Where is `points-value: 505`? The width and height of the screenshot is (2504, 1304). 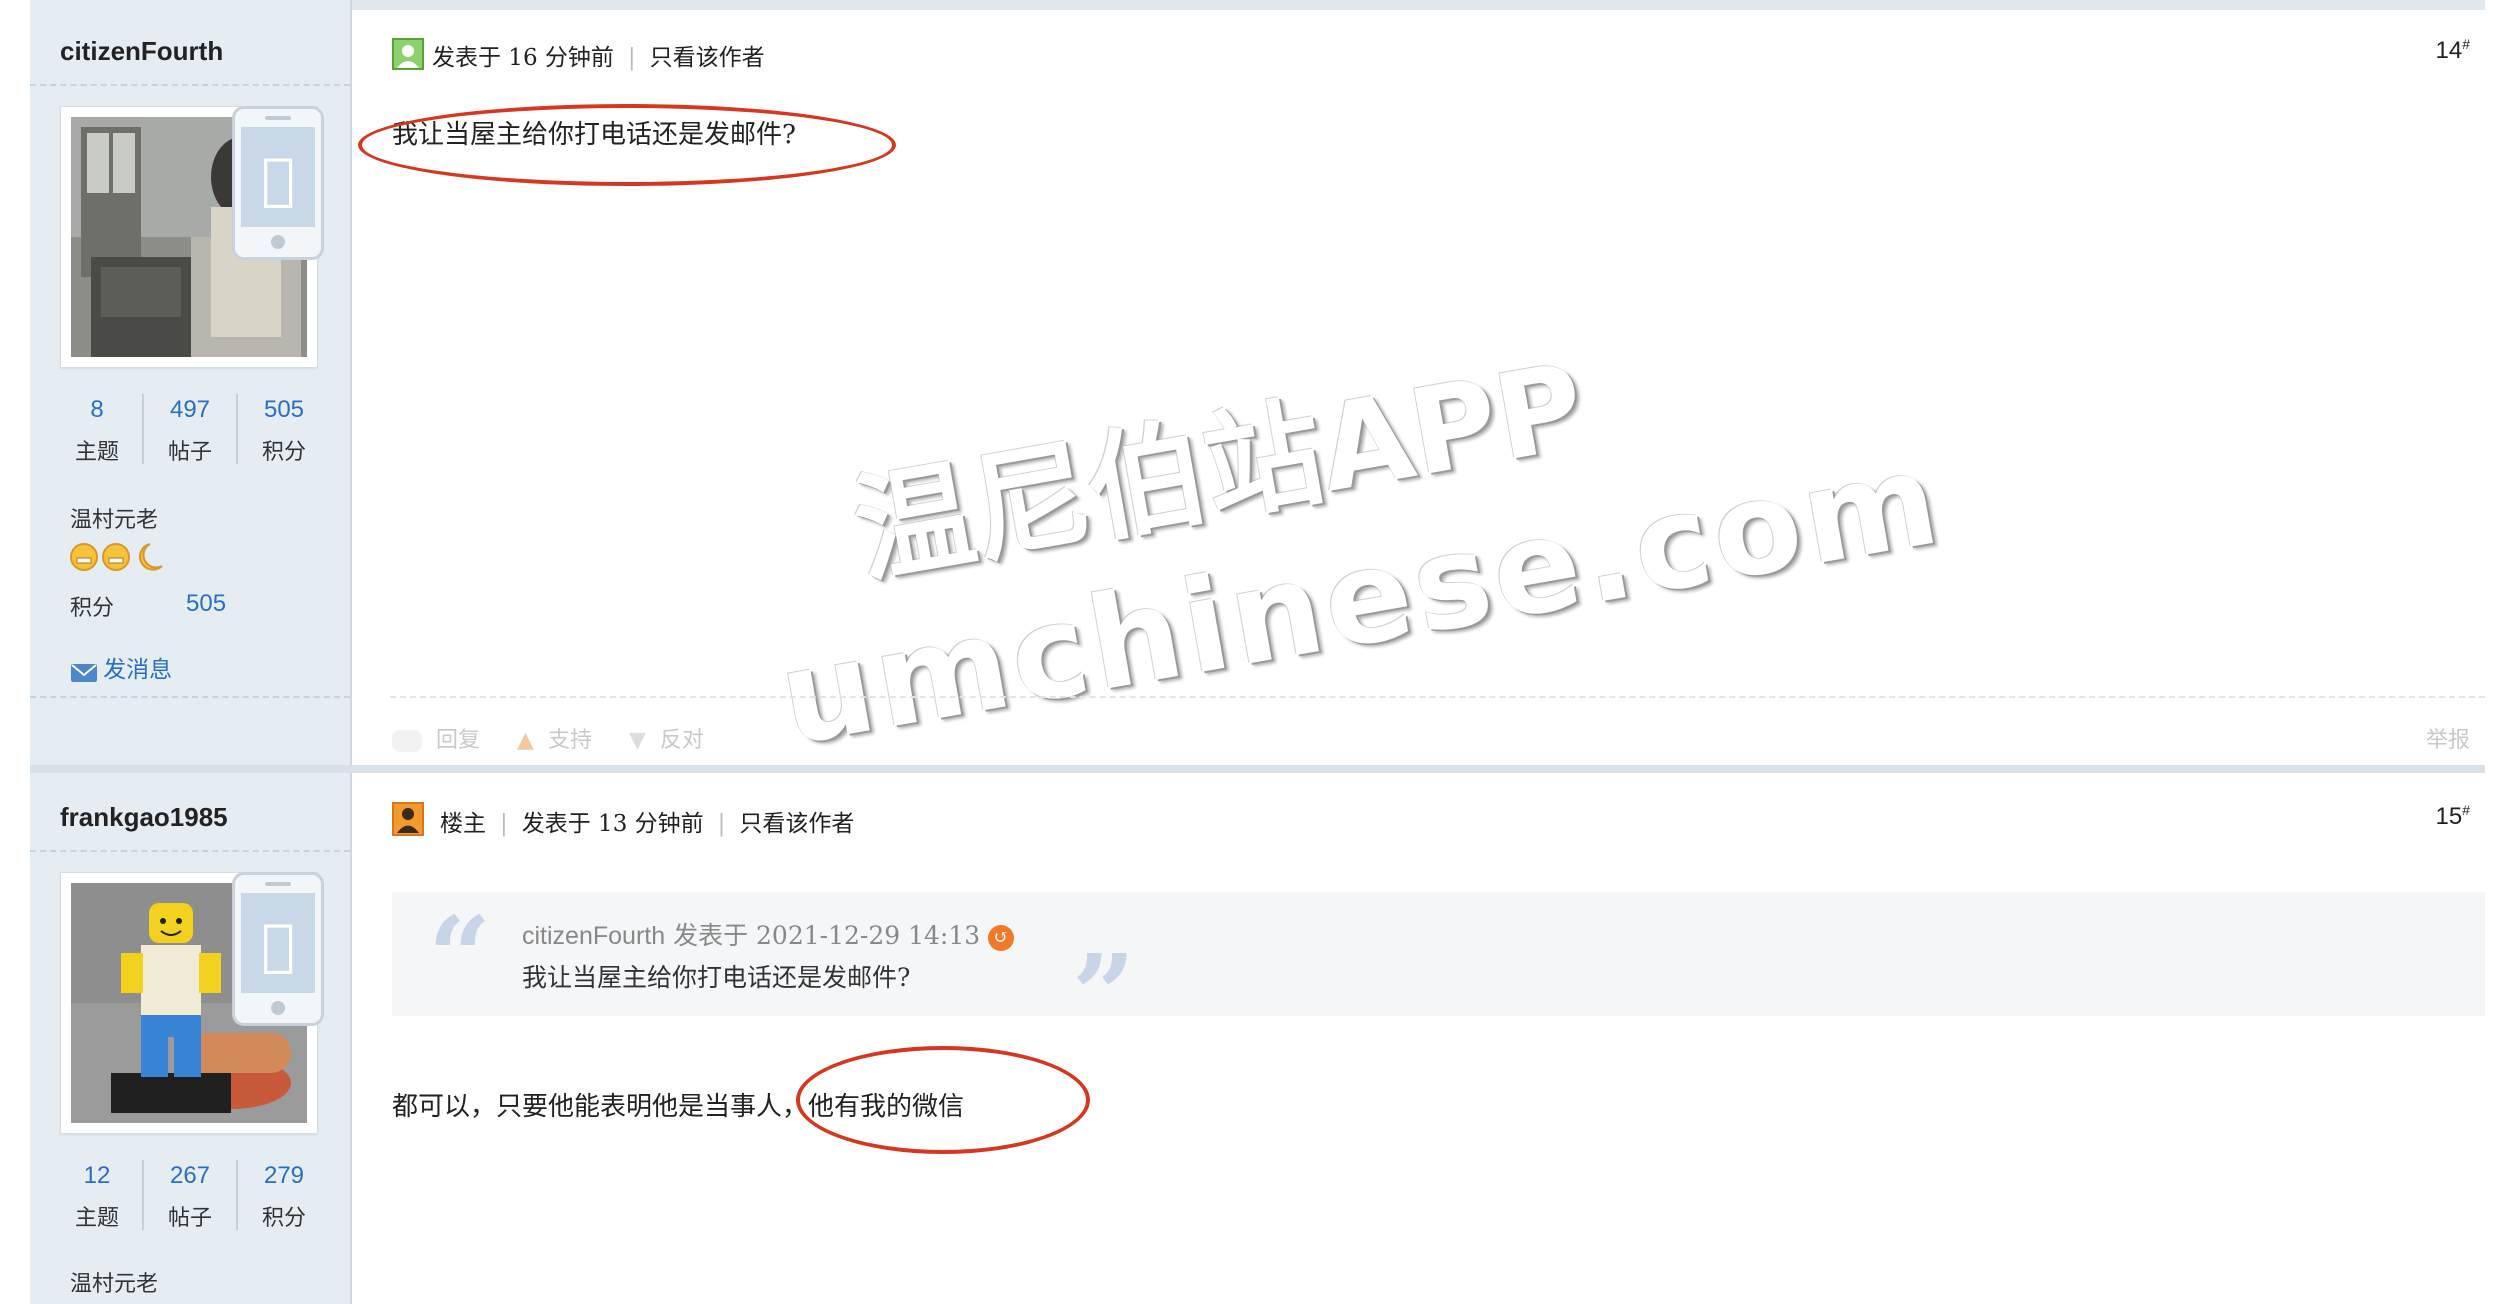
points-value: 505 is located at coordinates (206, 603).